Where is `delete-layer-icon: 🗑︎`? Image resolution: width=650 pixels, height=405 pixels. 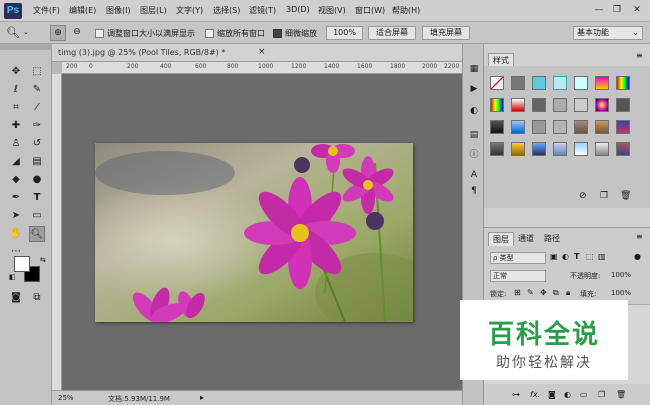 delete-layer-icon: 🗑︎ is located at coordinates (621, 394).